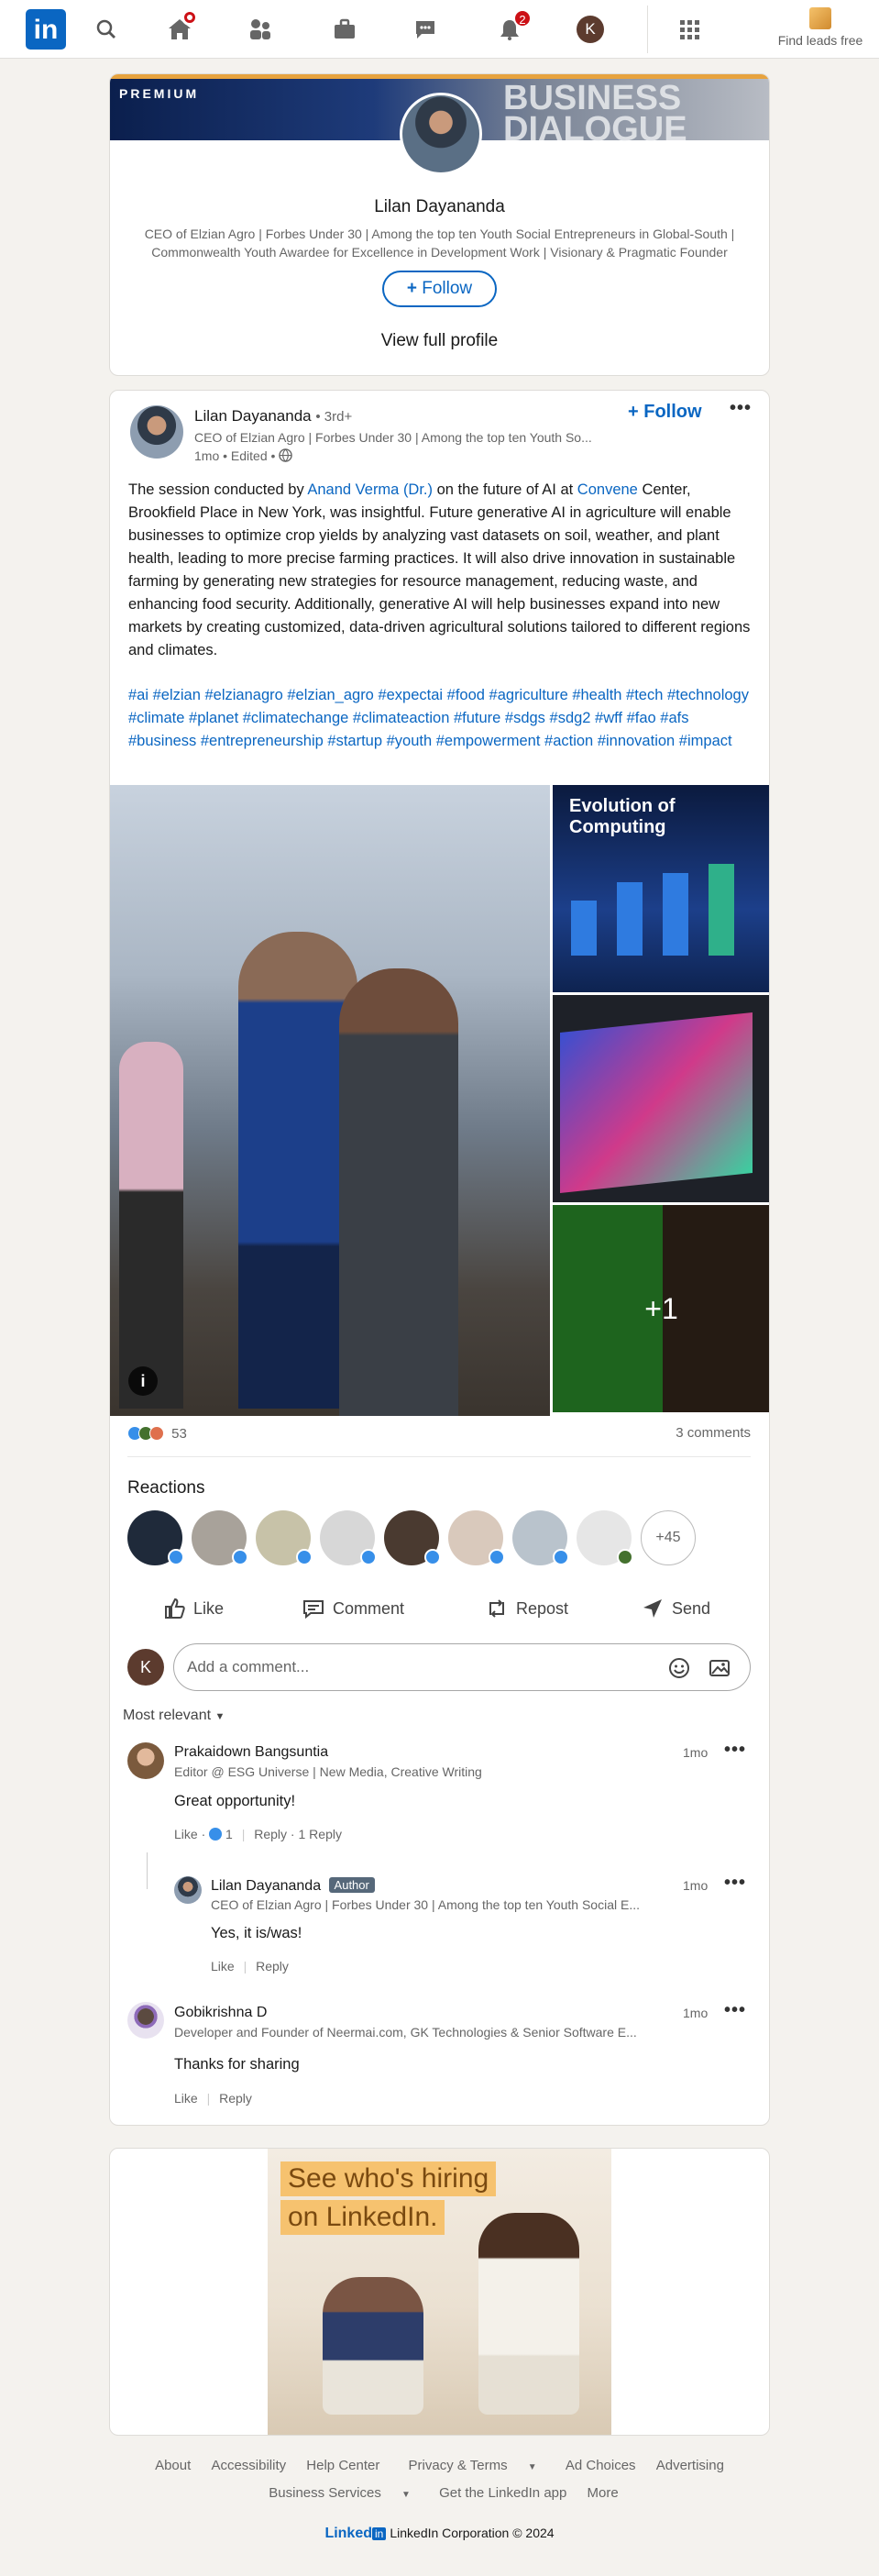 The height and width of the screenshot is (2576, 879). What do you see at coordinates (353, 1609) in the screenshot?
I see `comment-button: Comment` at bounding box center [353, 1609].